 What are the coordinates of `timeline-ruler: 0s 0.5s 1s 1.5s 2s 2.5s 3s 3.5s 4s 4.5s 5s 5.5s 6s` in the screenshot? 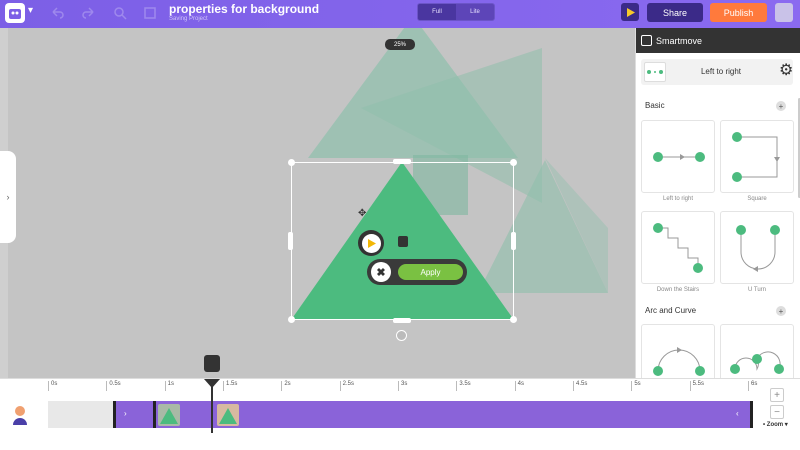 It's located at (402, 386).